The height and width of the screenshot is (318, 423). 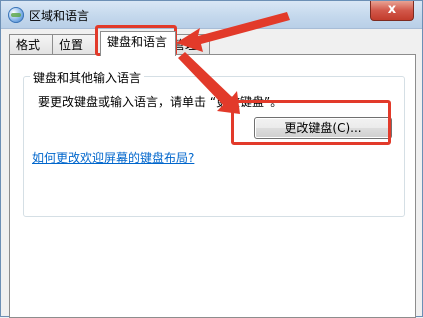 What do you see at coordinates (209, 83) in the screenshot?
I see `arrow-to-button-icon` at bounding box center [209, 83].